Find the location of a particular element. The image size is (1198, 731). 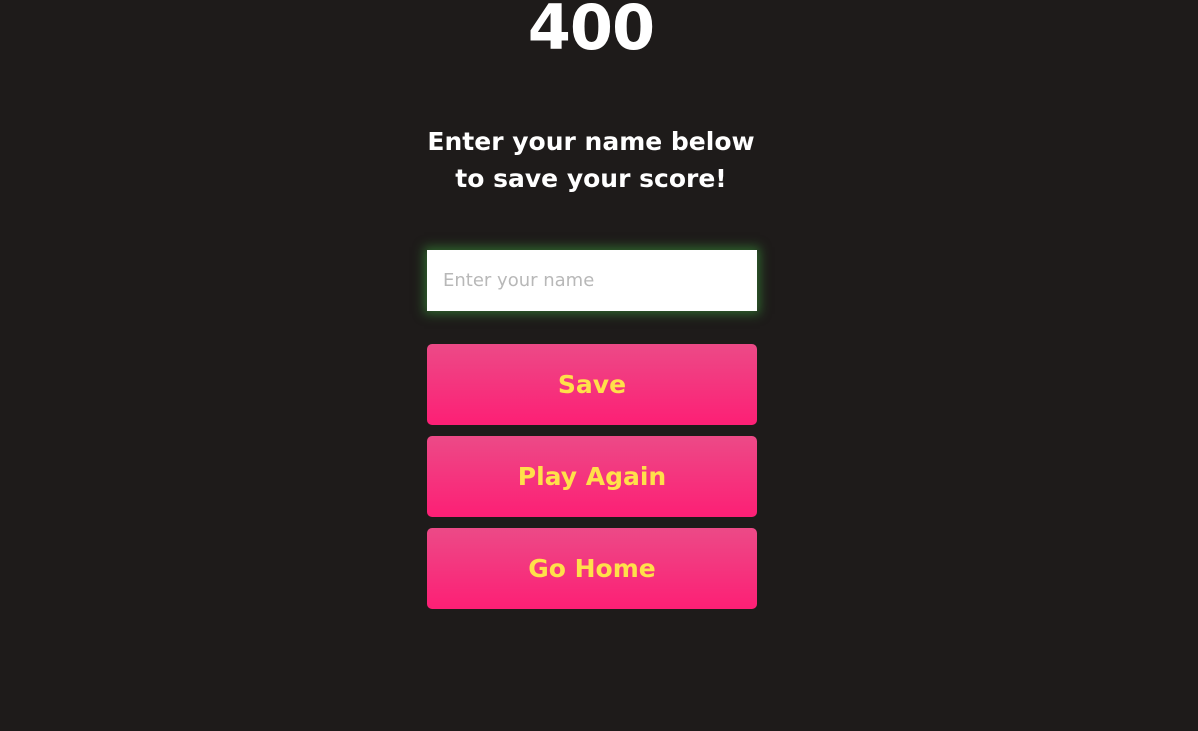

go-home-button: Go Home is located at coordinates (592, 568).